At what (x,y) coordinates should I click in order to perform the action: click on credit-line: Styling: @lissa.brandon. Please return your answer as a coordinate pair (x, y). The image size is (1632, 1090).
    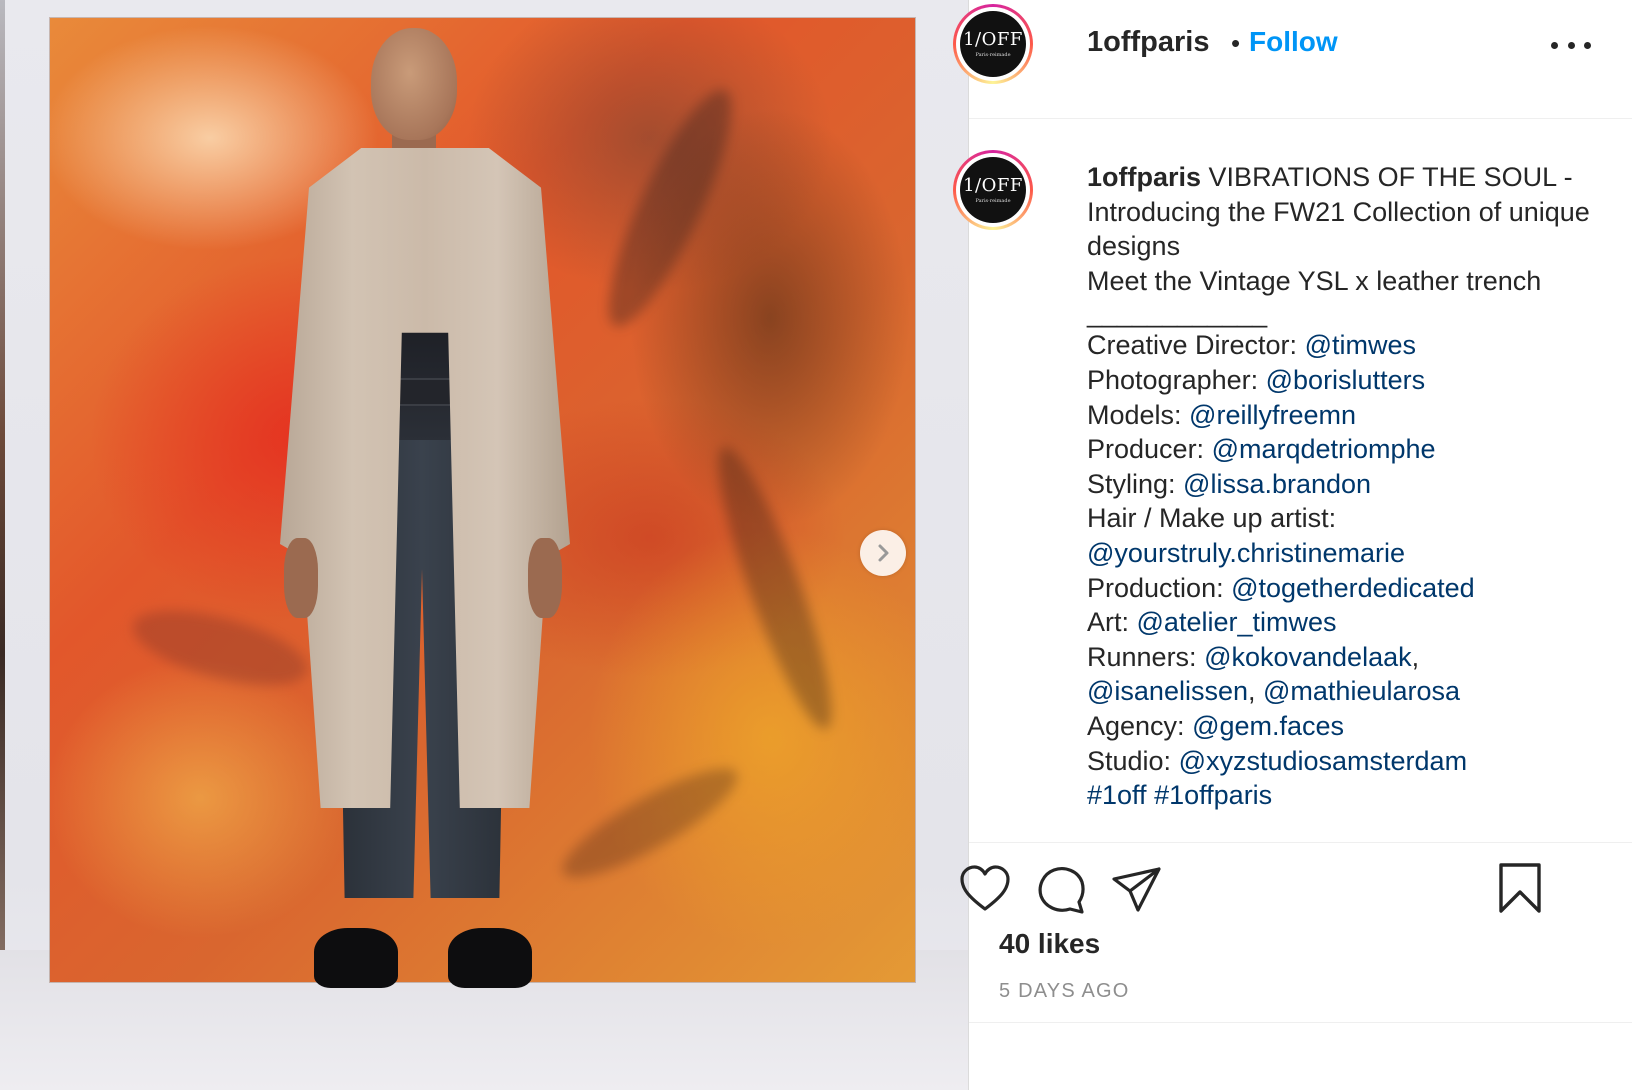
    Looking at the image, I should click on (1347, 484).